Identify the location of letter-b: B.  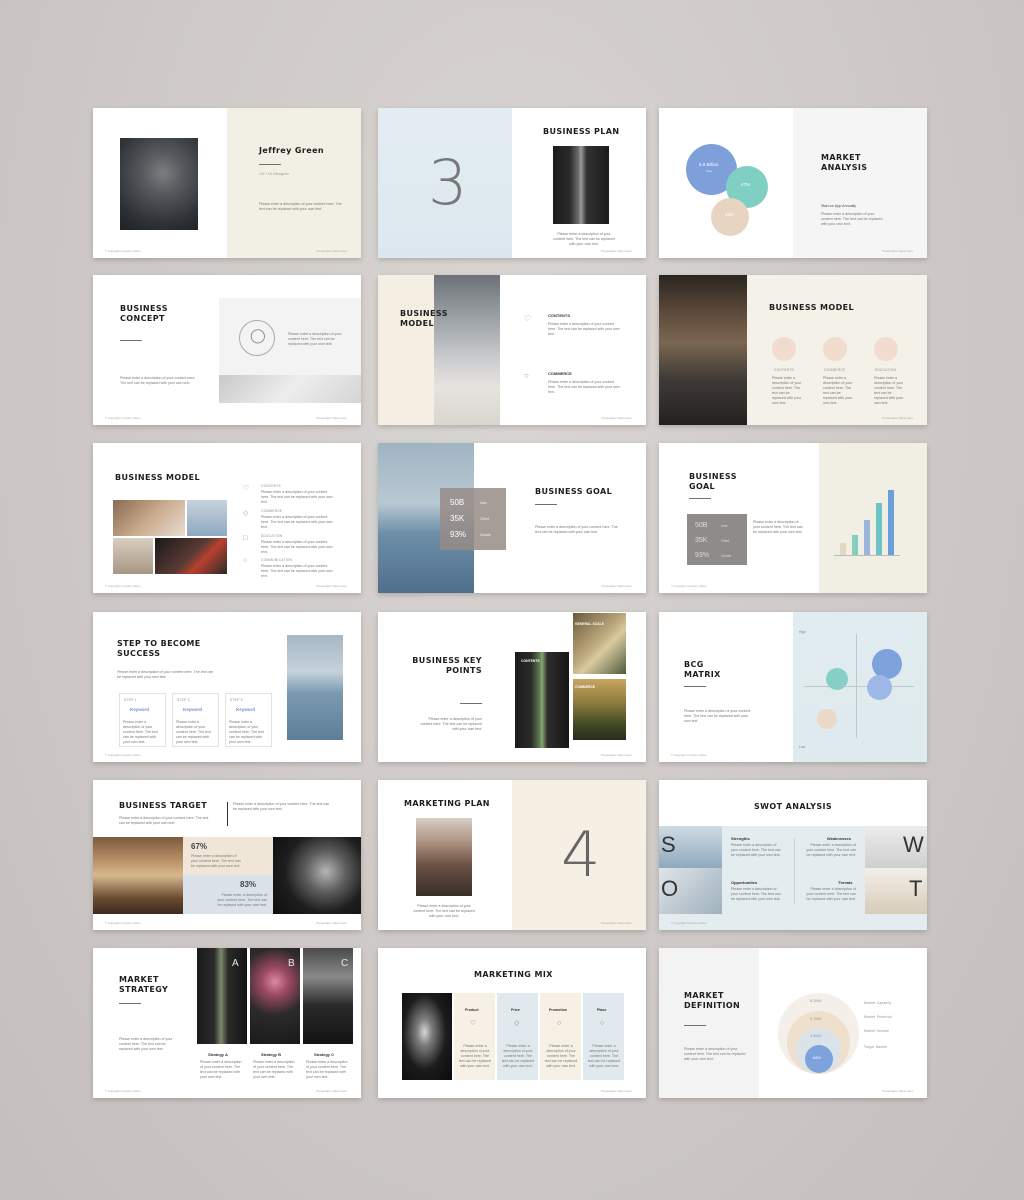
(291, 963).